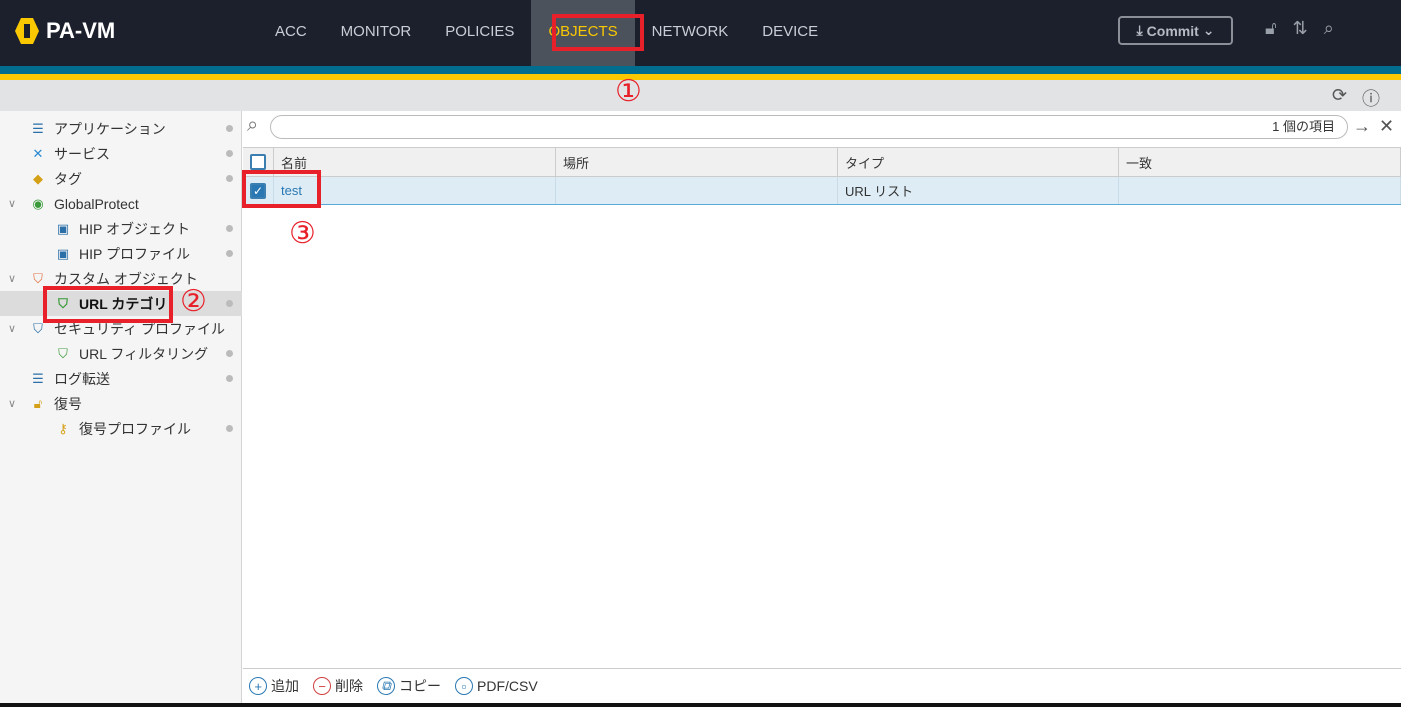  What do you see at coordinates (1371, 98) in the screenshot?
I see `help-icon: ⓘ` at bounding box center [1371, 98].